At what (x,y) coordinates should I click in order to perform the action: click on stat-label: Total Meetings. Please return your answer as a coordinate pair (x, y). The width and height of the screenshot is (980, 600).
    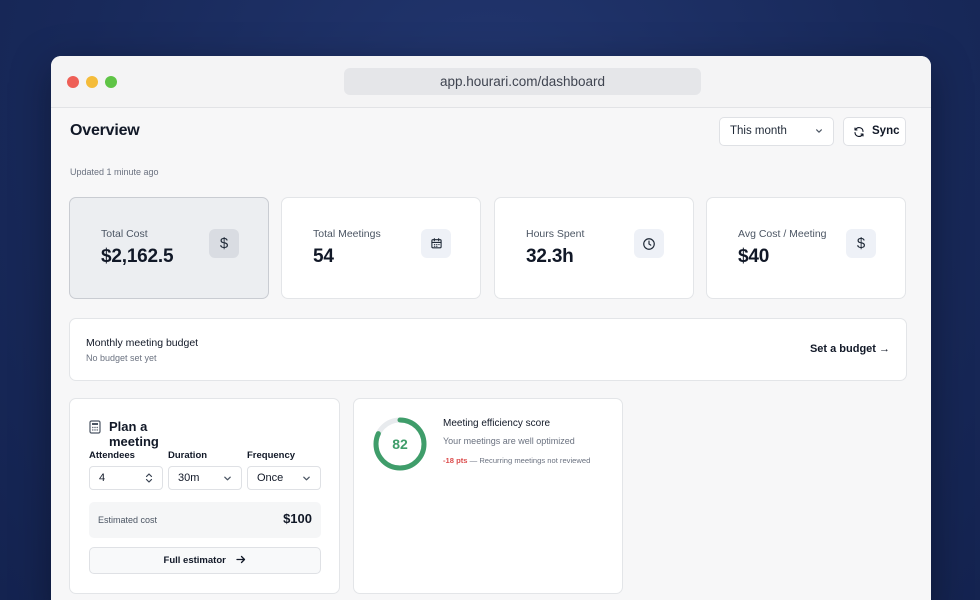
    Looking at the image, I should click on (347, 234).